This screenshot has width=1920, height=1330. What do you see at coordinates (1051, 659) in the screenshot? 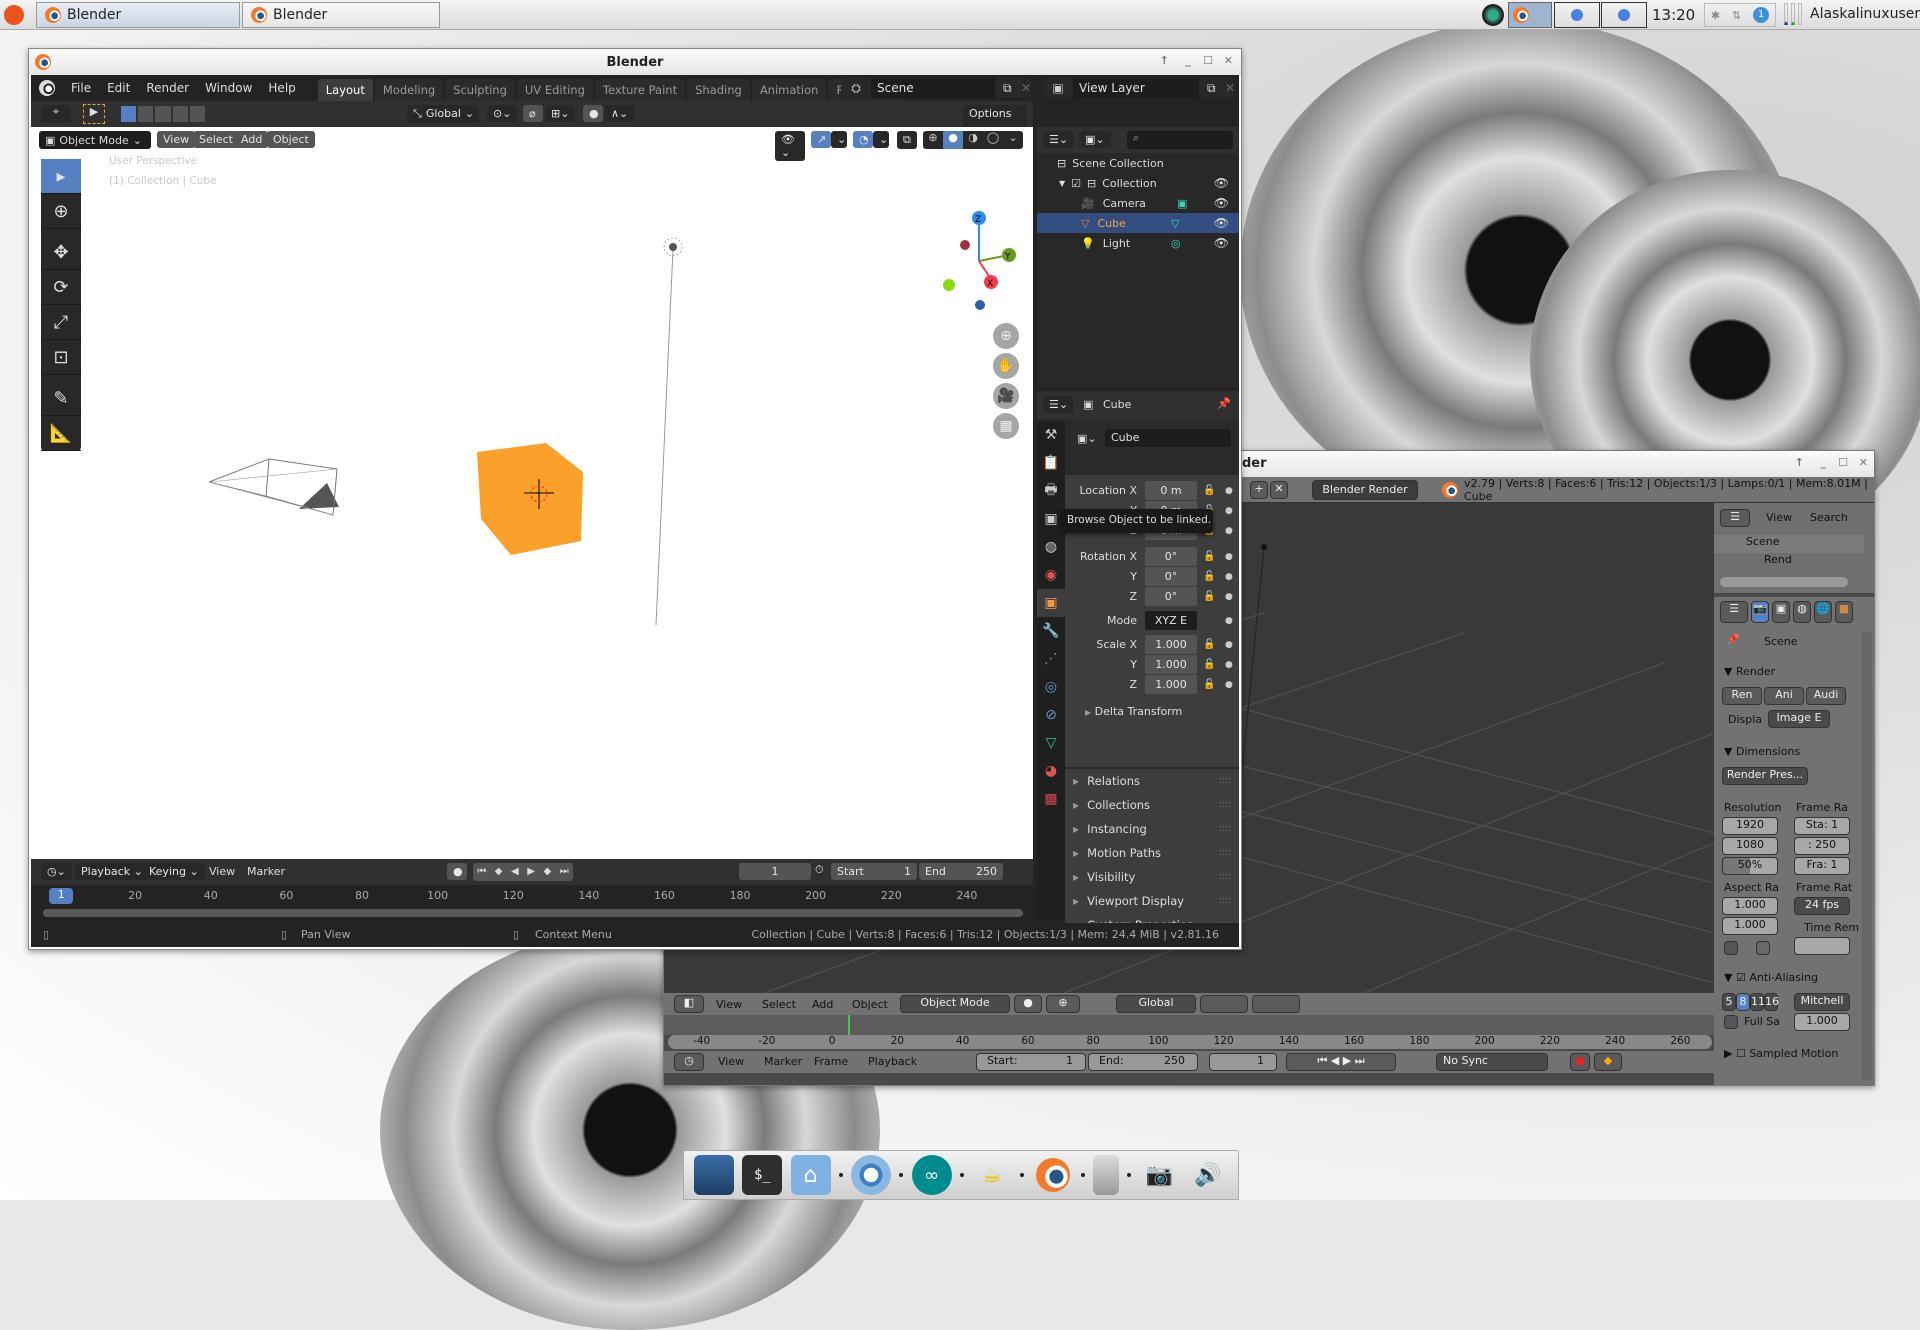
I see `particles-tab-icon: ⋰` at bounding box center [1051, 659].